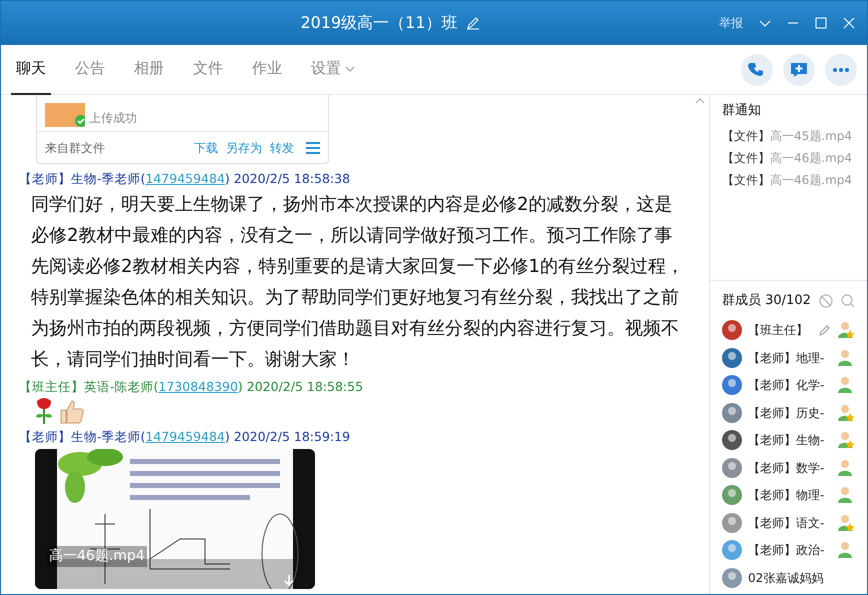 The image size is (868, 595). What do you see at coordinates (821, 23) in the screenshot?
I see `maximize-icon` at bounding box center [821, 23].